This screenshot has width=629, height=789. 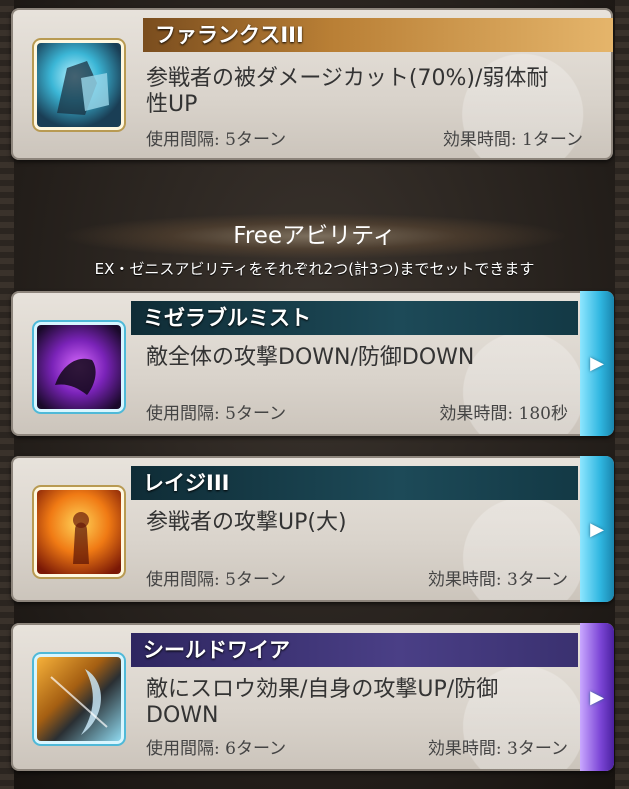 What do you see at coordinates (503, 414) in the screenshot?
I see `duration-label: 効果時間: 180秒` at bounding box center [503, 414].